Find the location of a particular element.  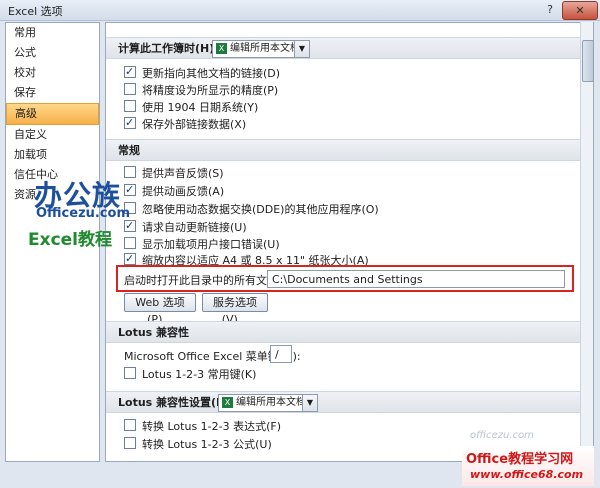

vertical-scrollbar is located at coordinates (587, 241).